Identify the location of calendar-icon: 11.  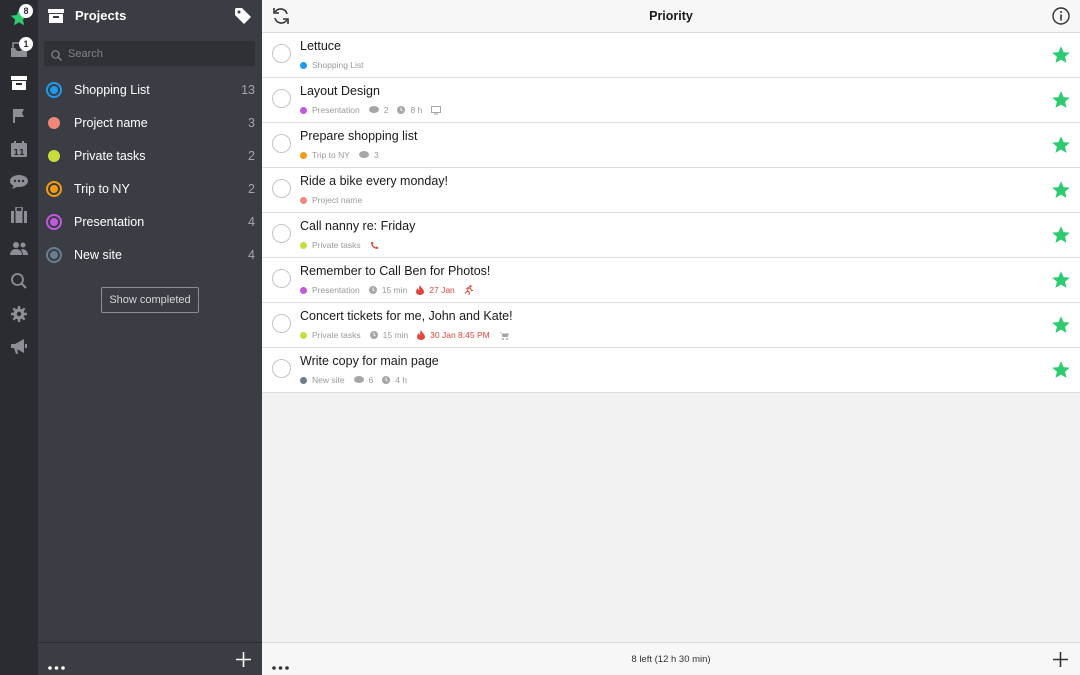
(19, 149).